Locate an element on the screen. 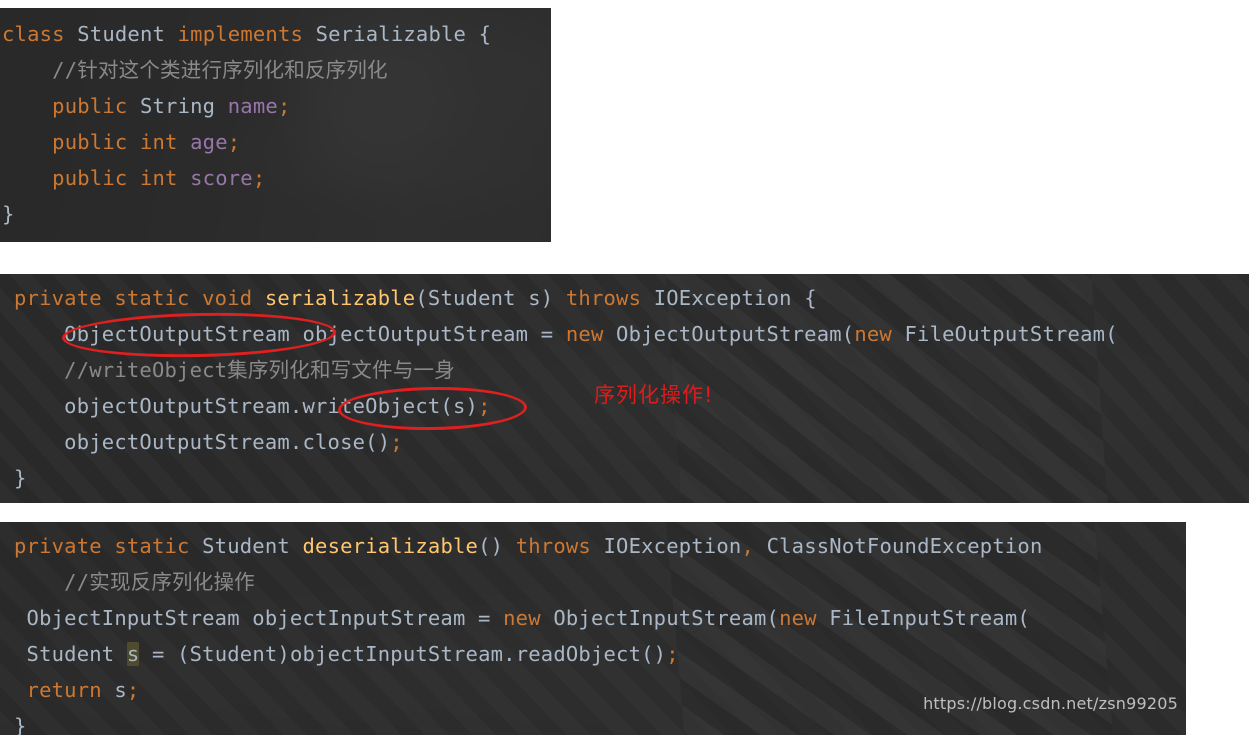  code-token: objectOutputStream.writeObject(s) is located at coordinates (246, 406).